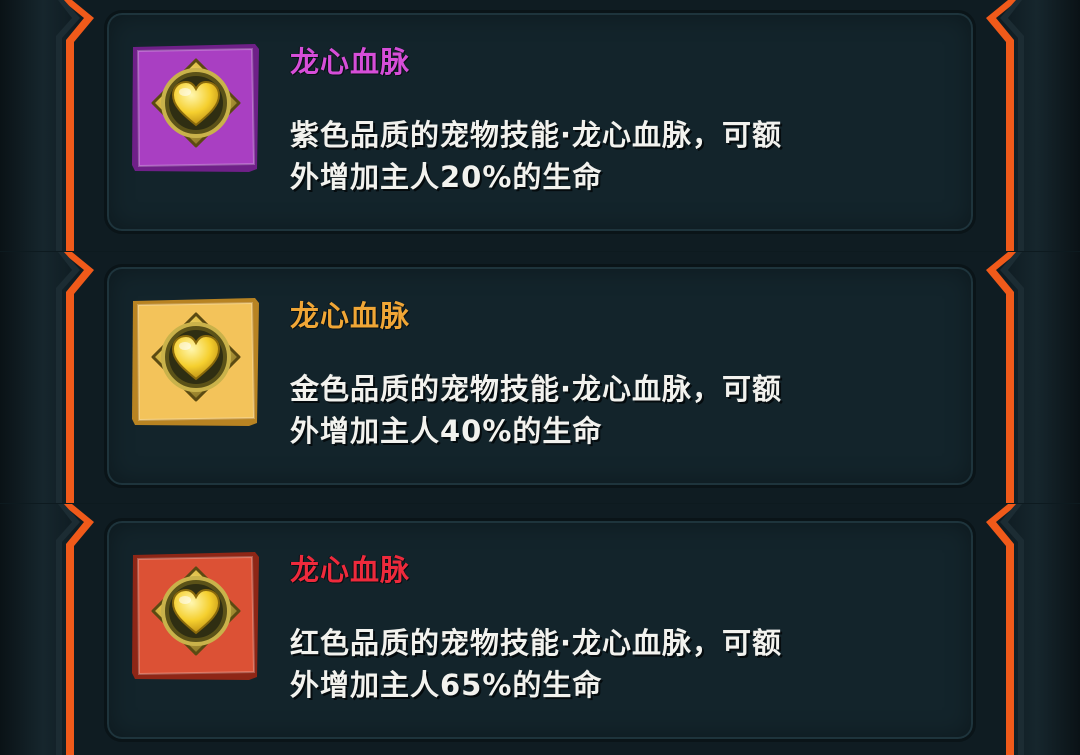 Image resolution: width=1080 pixels, height=755 pixels. I want to click on skill-description-line: 紫色品质的宠物技能·龙心血脉，可额, so click(536, 135).